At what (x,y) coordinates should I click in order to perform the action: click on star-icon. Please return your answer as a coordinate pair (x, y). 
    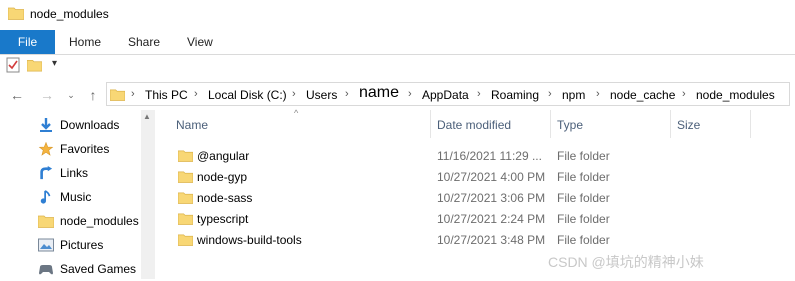
    Looking at the image, I should click on (46, 149).